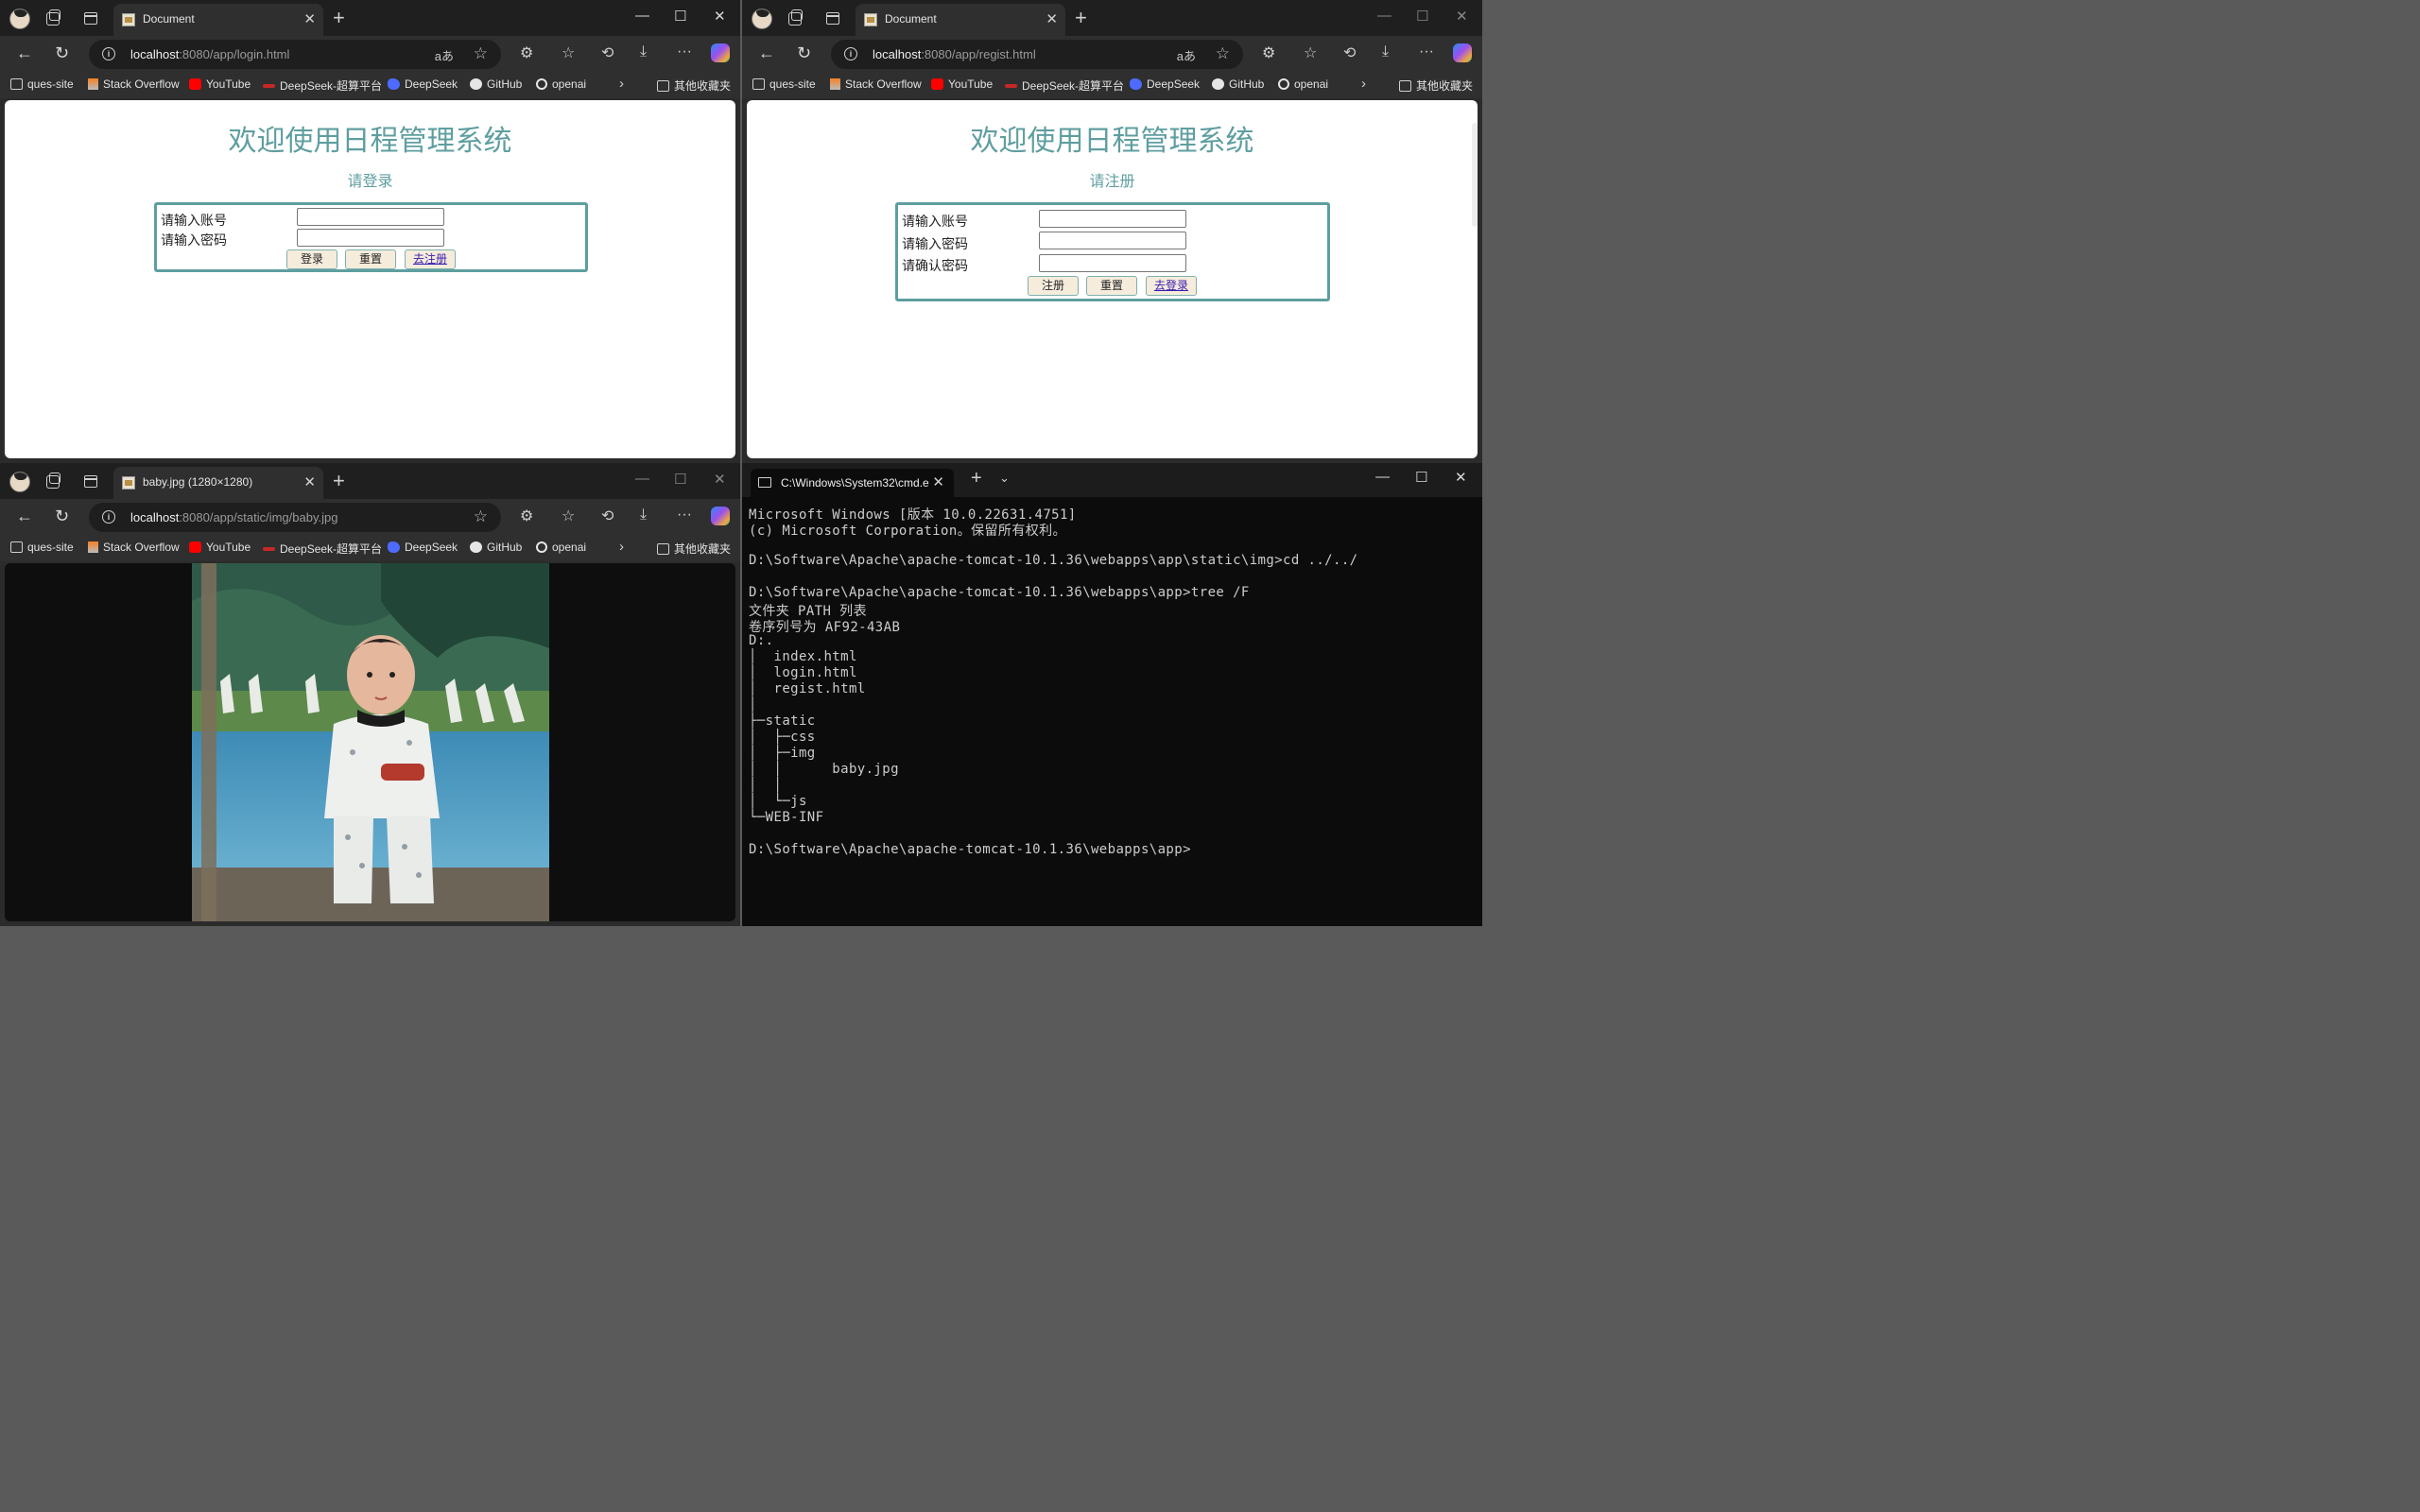 The height and width of the screenshot is (1512, 2420). Describe the element at coordinates (954, 54) in the screenshot. I see `url-text: localhost:8080/app/regist.html` at that location.